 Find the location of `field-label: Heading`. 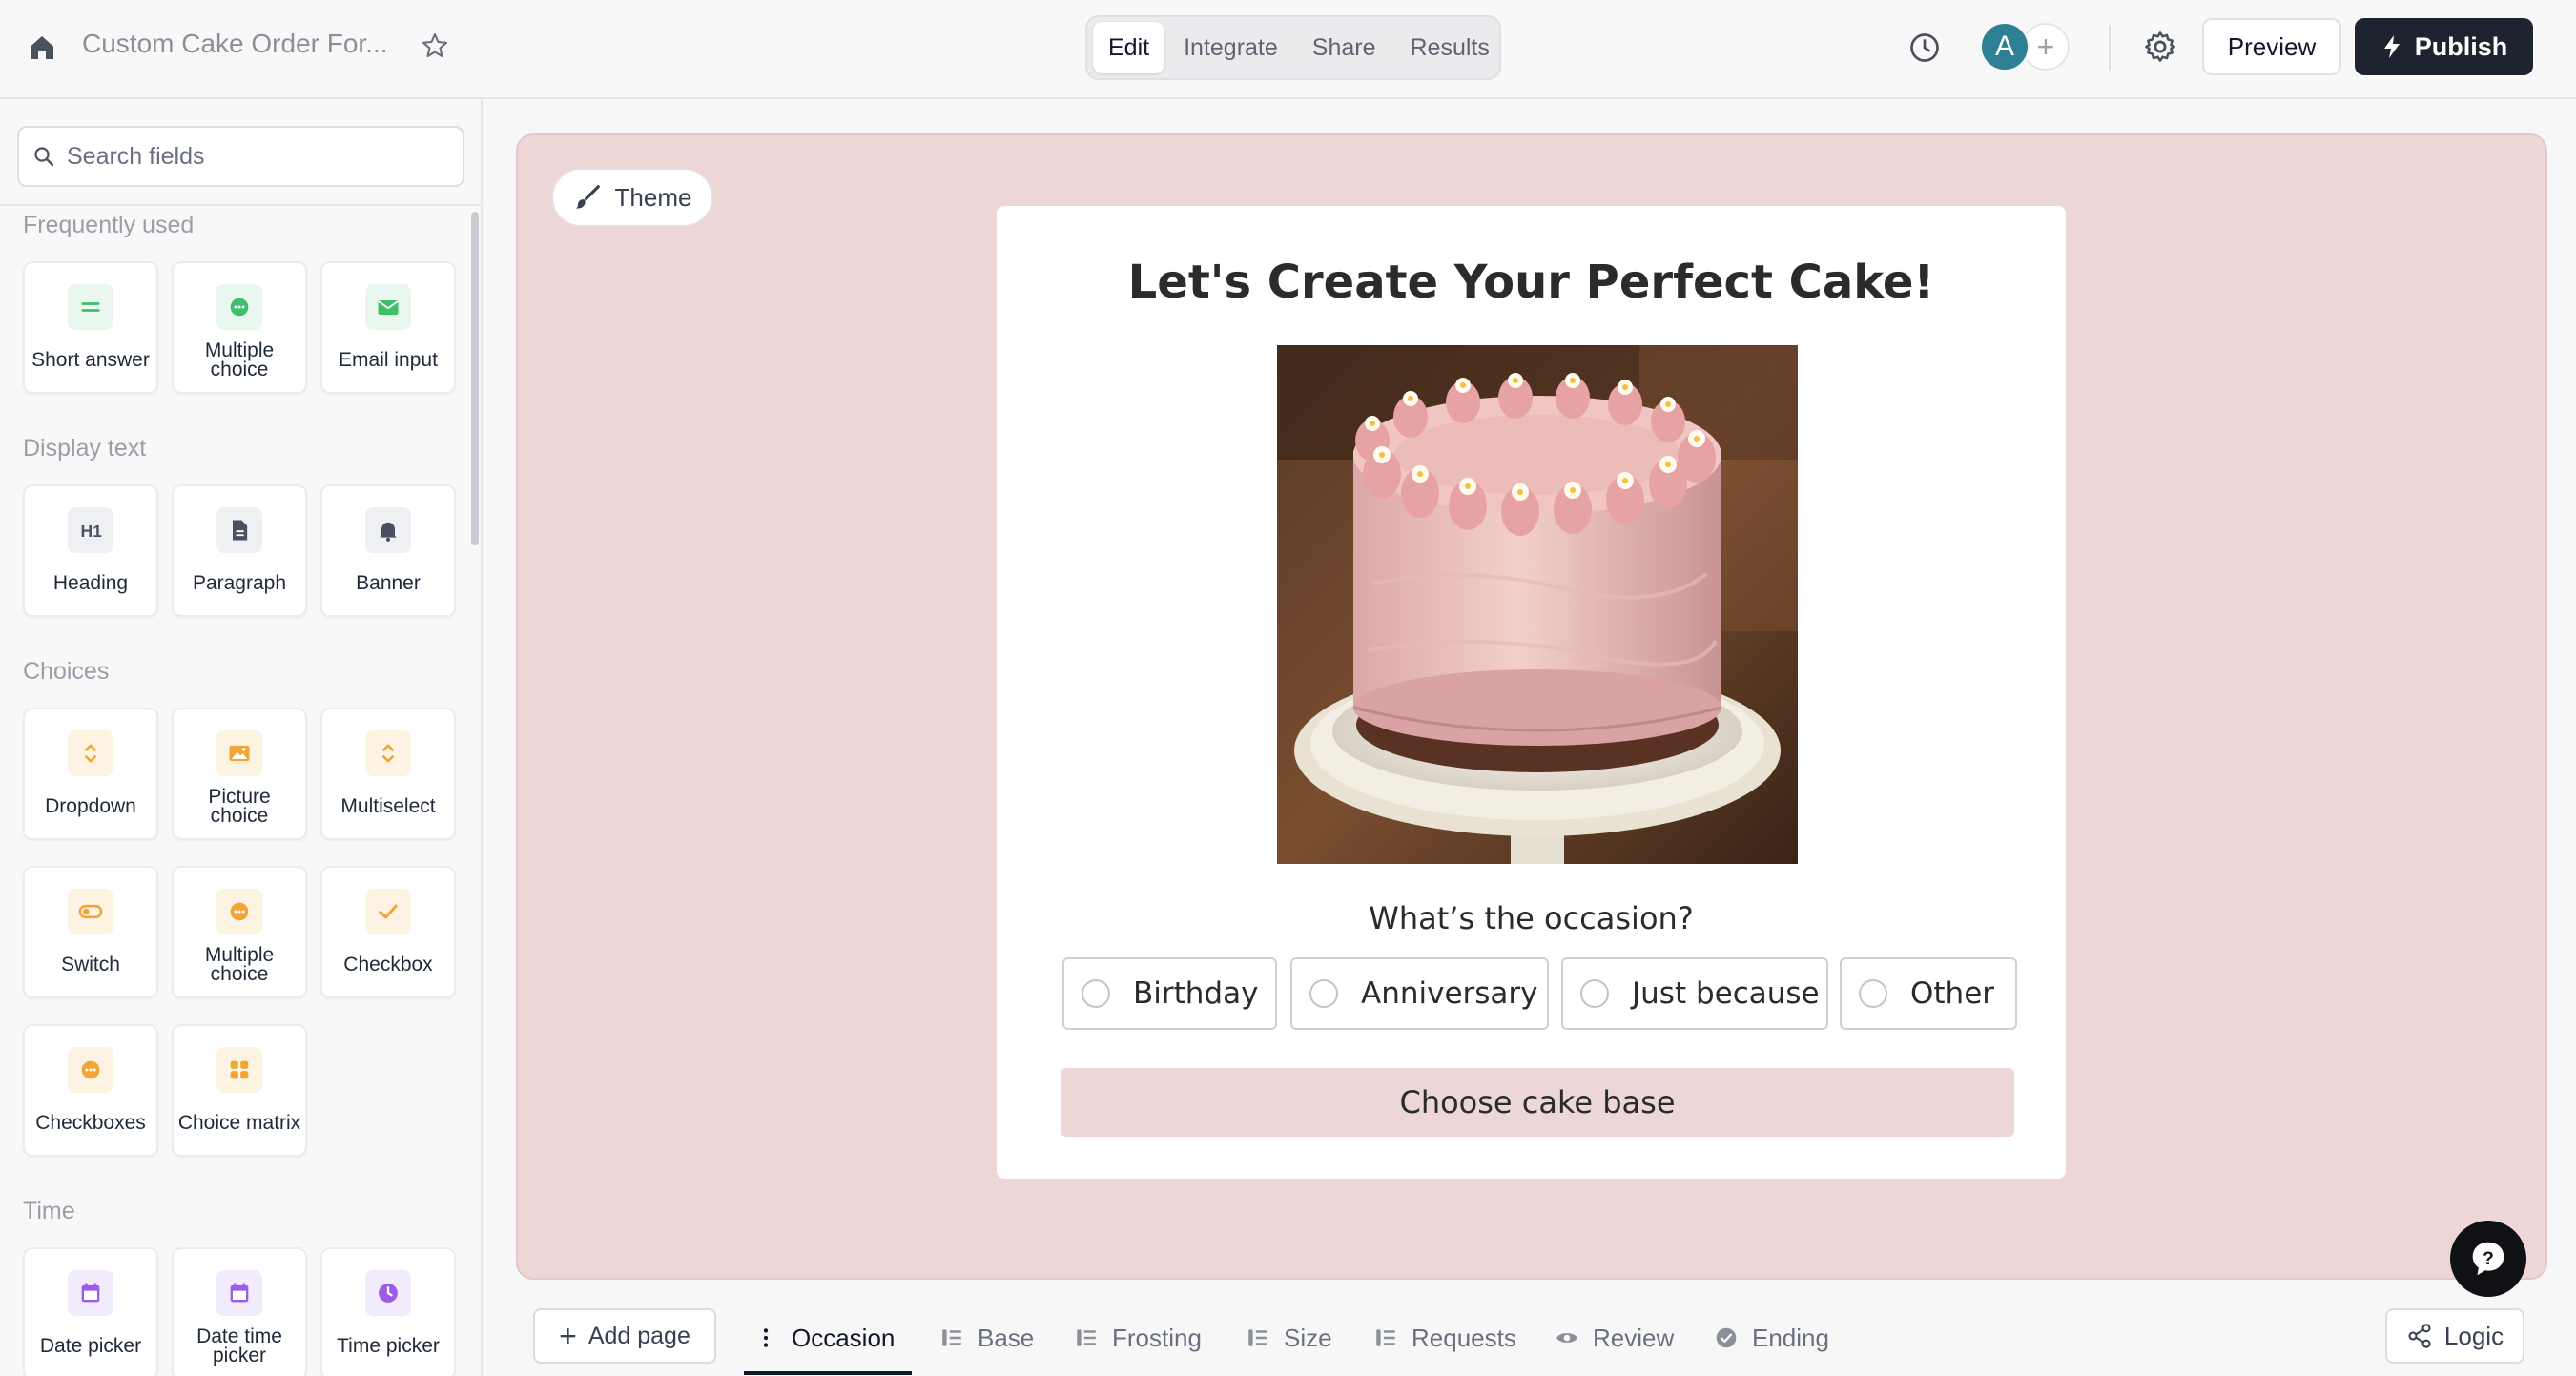

field-label: Heading is located at coordinates (90, 583).